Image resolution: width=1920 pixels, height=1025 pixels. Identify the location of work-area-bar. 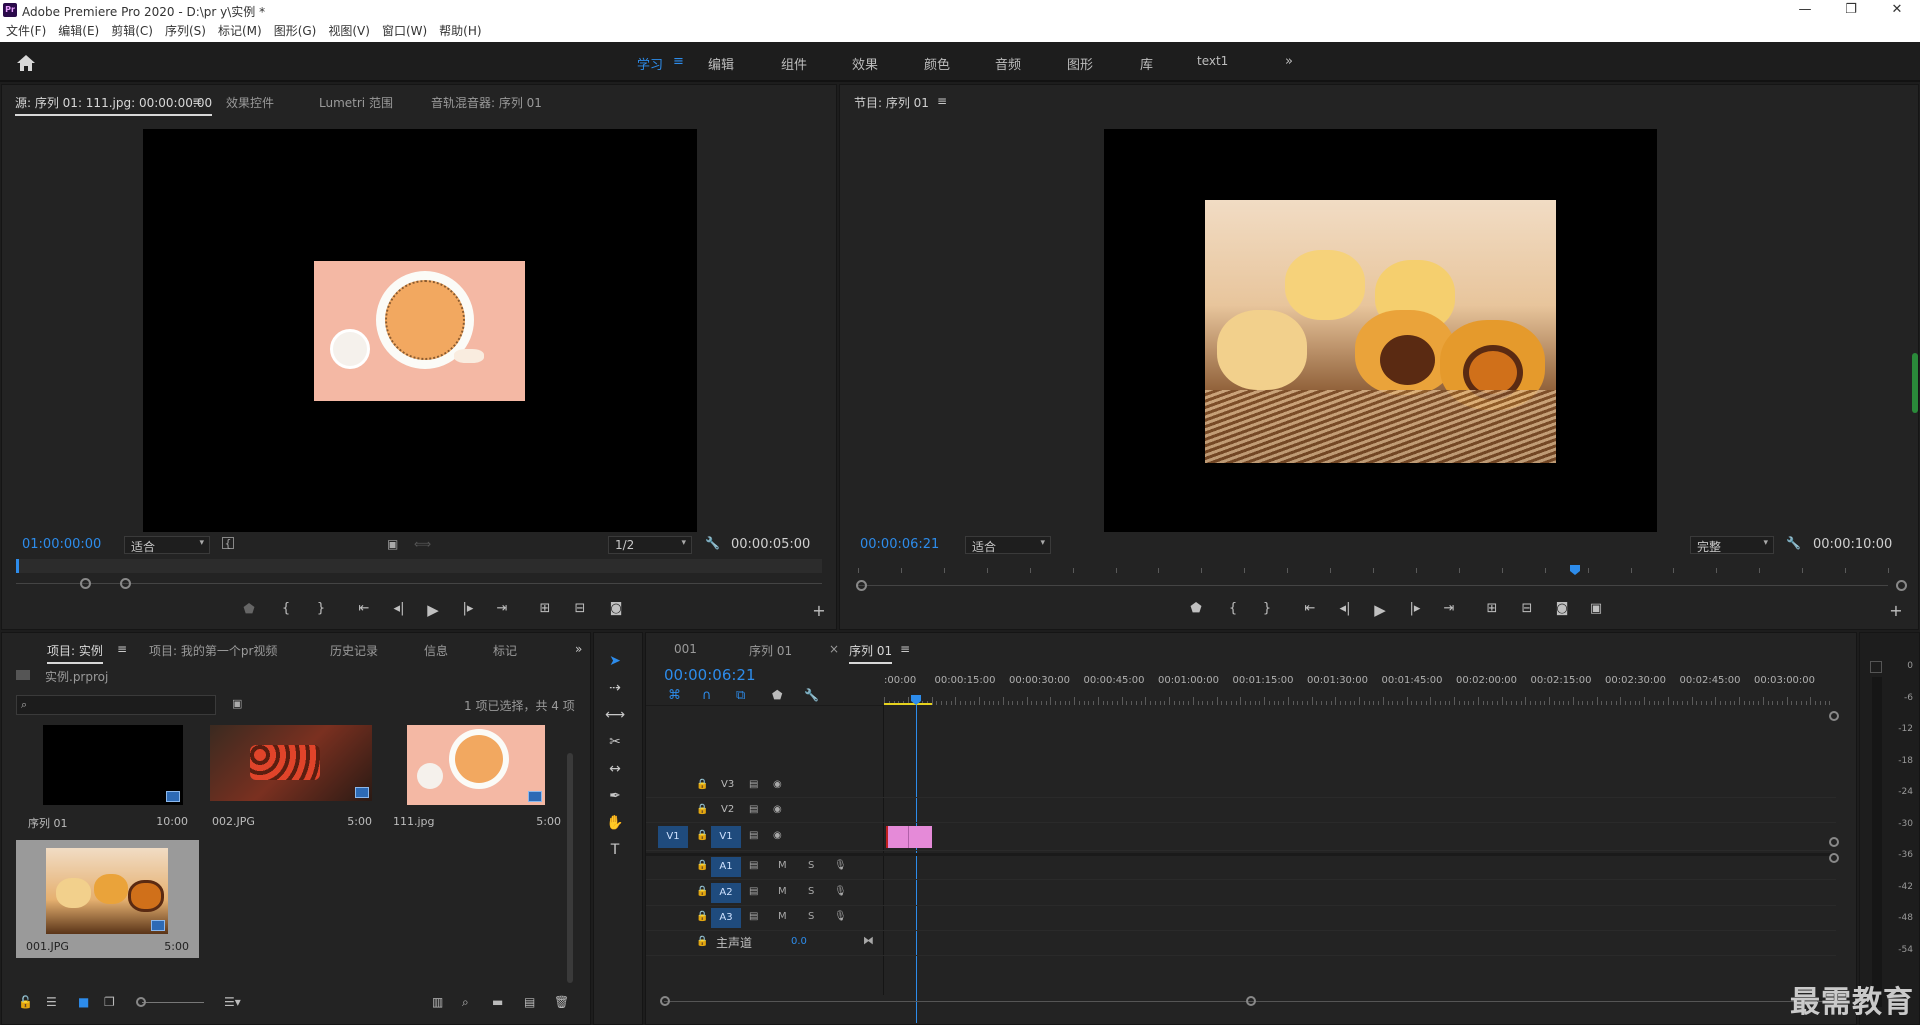
(908, 704).